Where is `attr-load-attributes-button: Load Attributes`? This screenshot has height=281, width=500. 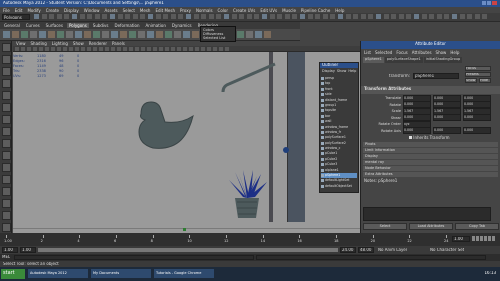 attr-load-attributes-button: Load Attributes is located at coordinates (431, 226).